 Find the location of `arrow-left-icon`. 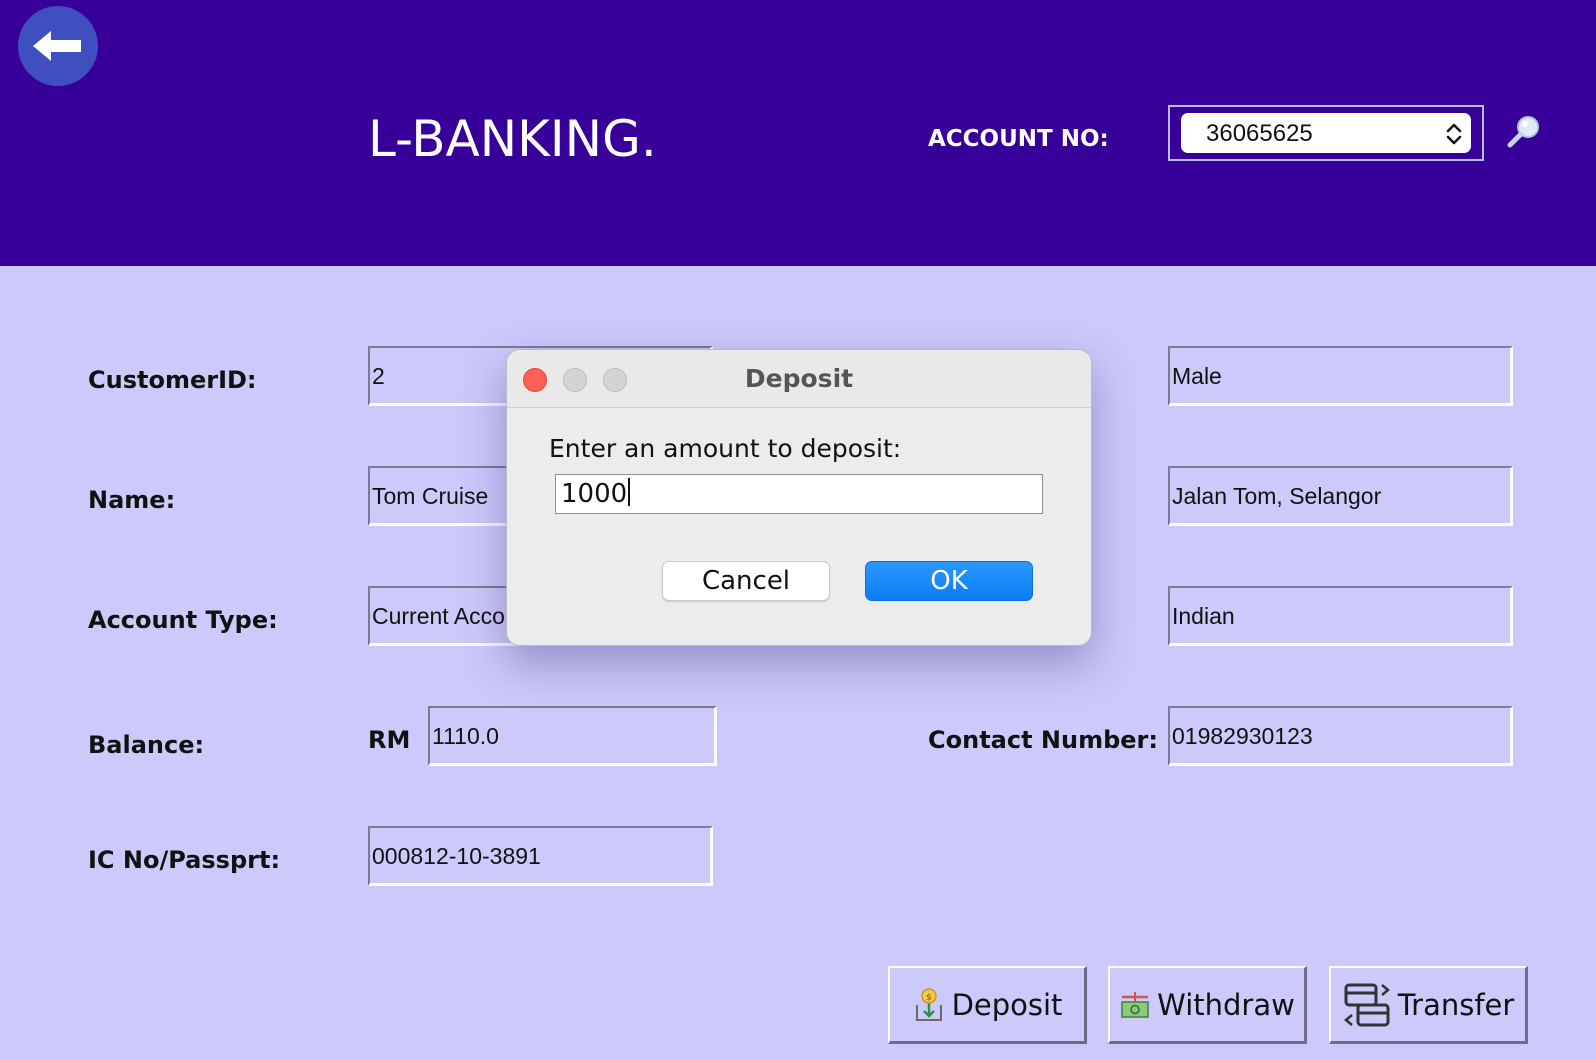

arrow-left-icon is located at coordinates (57, 46).